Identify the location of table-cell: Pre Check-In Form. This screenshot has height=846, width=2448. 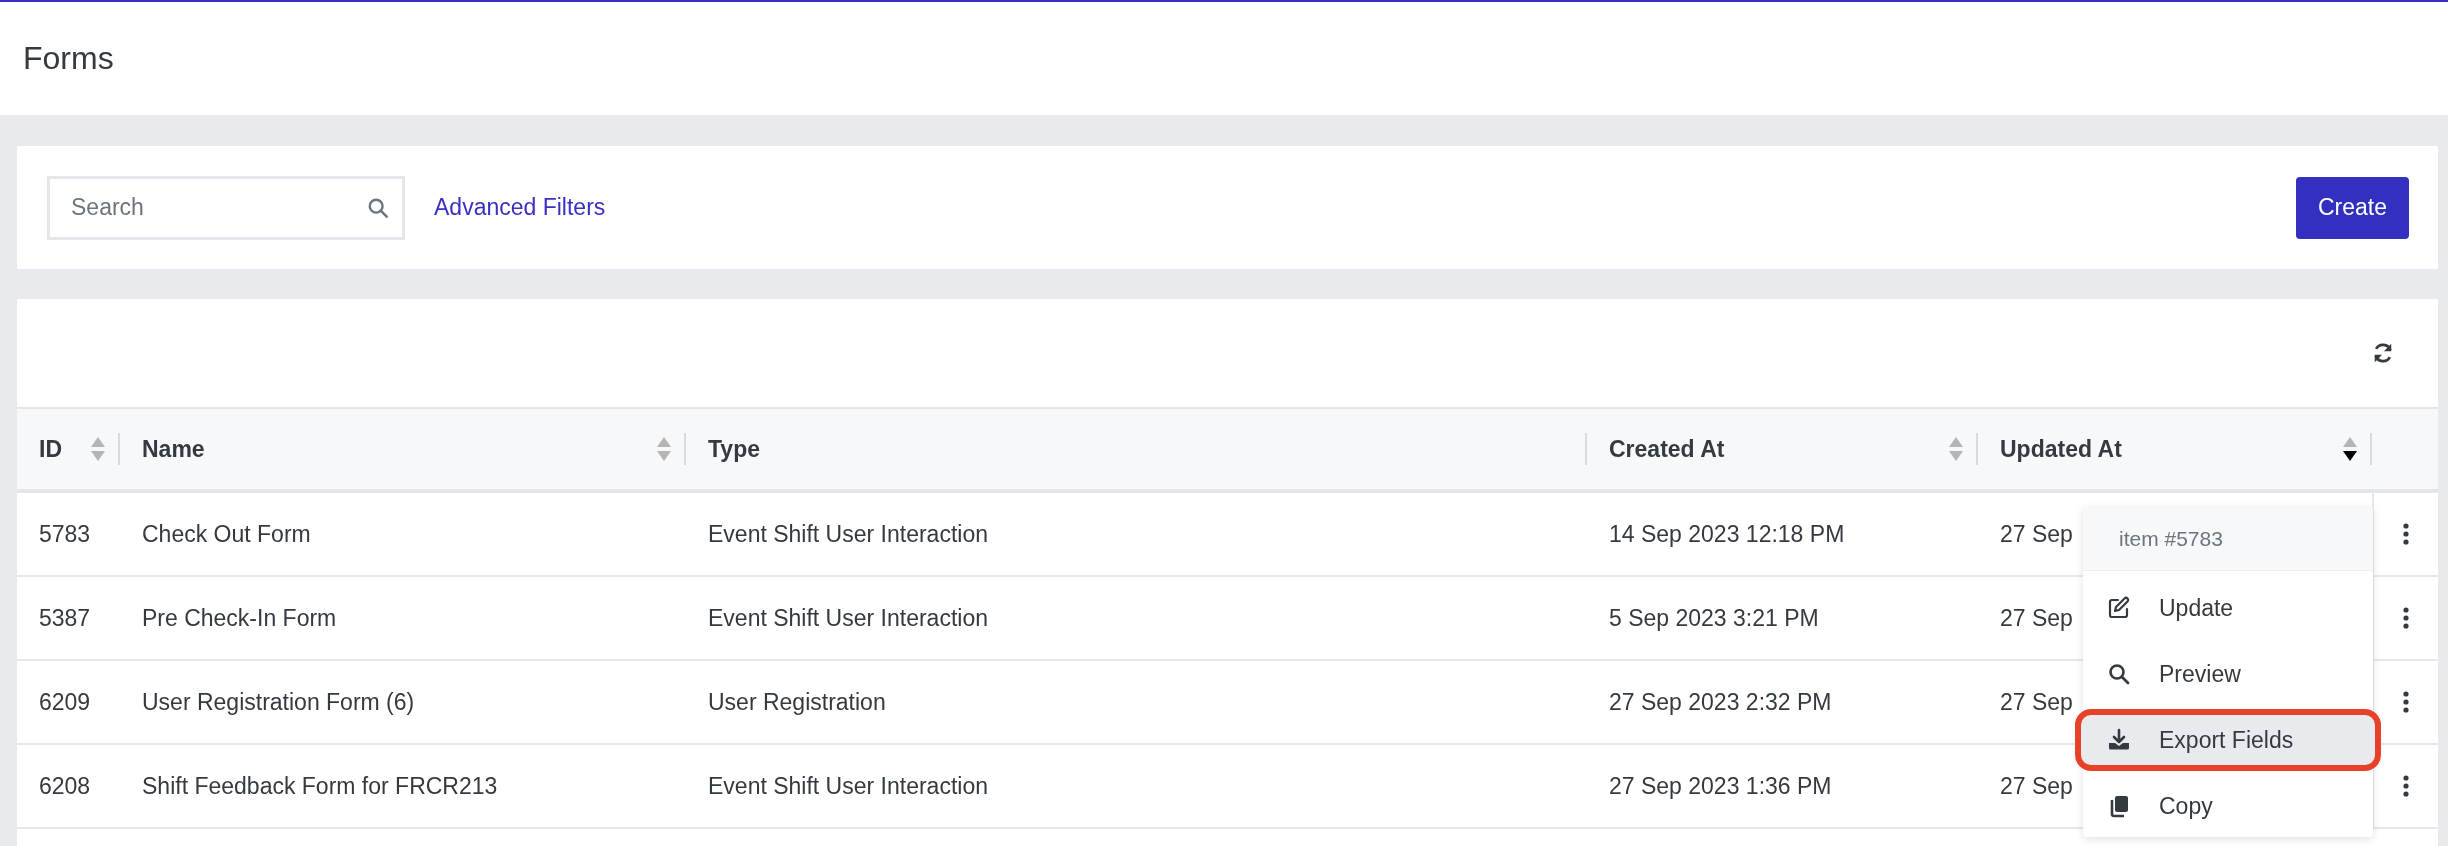
(239, 618).